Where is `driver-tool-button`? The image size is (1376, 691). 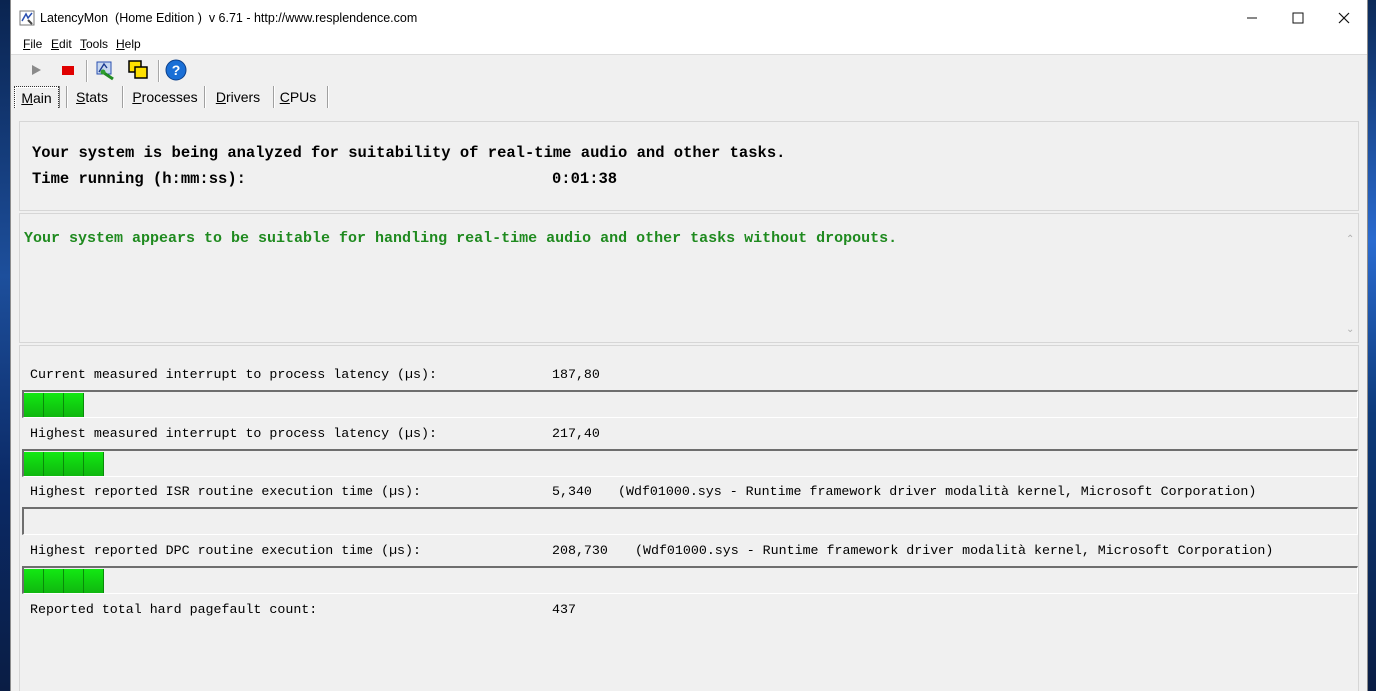 driver-tool-button is located at coordinates (105, 70).